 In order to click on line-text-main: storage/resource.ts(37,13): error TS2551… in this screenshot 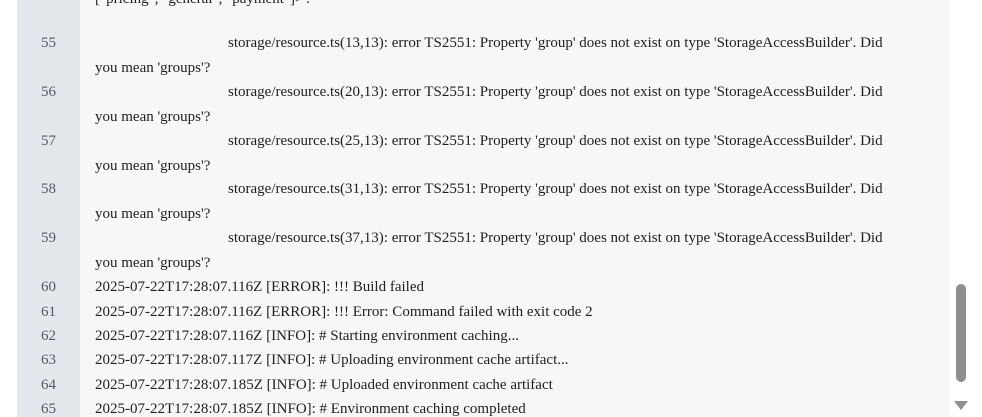, I will do `click(555, 238)`.